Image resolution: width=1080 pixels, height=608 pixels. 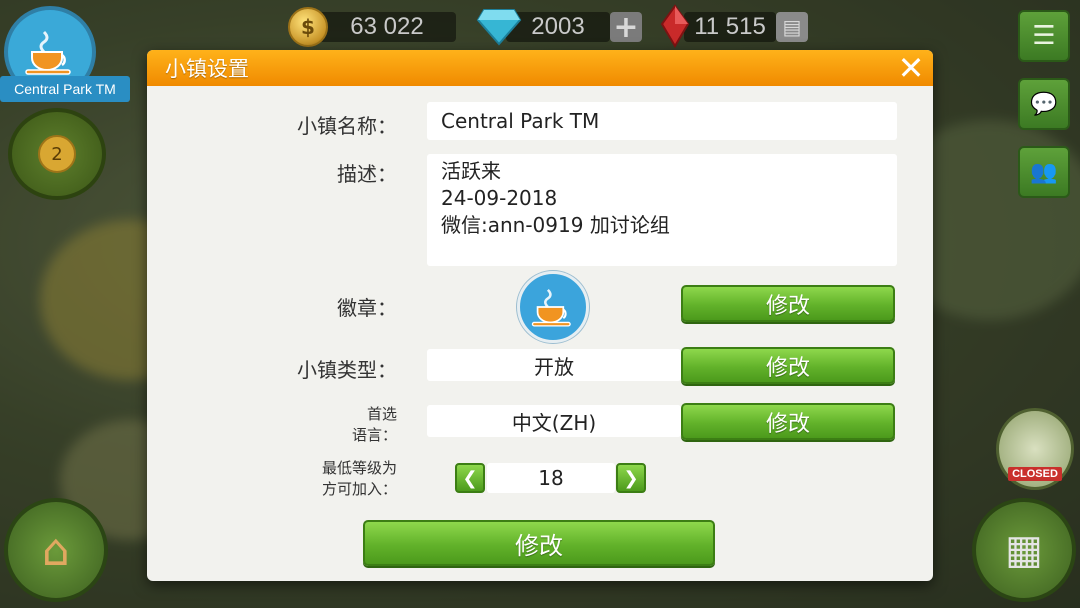 I want to click on language-value: 中文(ZH), so click(x=554, y=421).